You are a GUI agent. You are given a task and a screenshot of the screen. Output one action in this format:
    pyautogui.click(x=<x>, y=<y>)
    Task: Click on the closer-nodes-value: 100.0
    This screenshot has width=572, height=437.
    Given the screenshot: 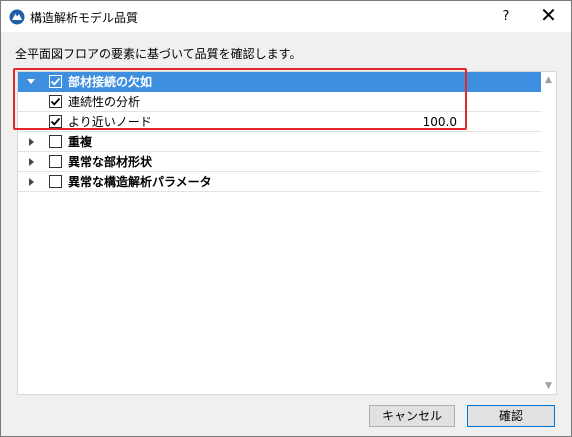 What is the action you would take?
    pyautogui.click(x=440, y=122)
    